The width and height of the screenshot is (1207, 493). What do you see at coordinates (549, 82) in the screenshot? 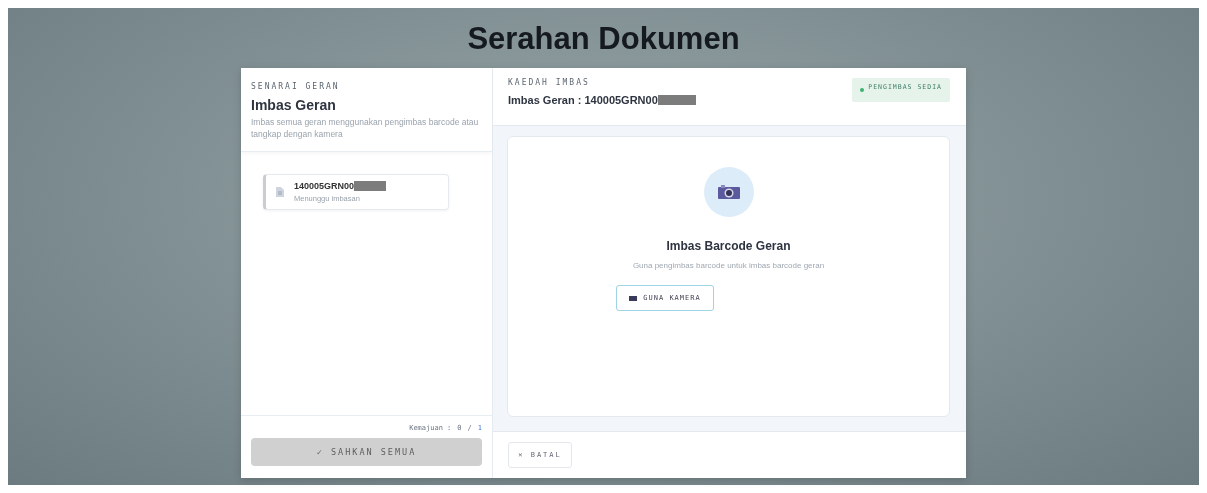
I see `section-label: KAEDAH IMBAS` at bounding box center [549, 82].